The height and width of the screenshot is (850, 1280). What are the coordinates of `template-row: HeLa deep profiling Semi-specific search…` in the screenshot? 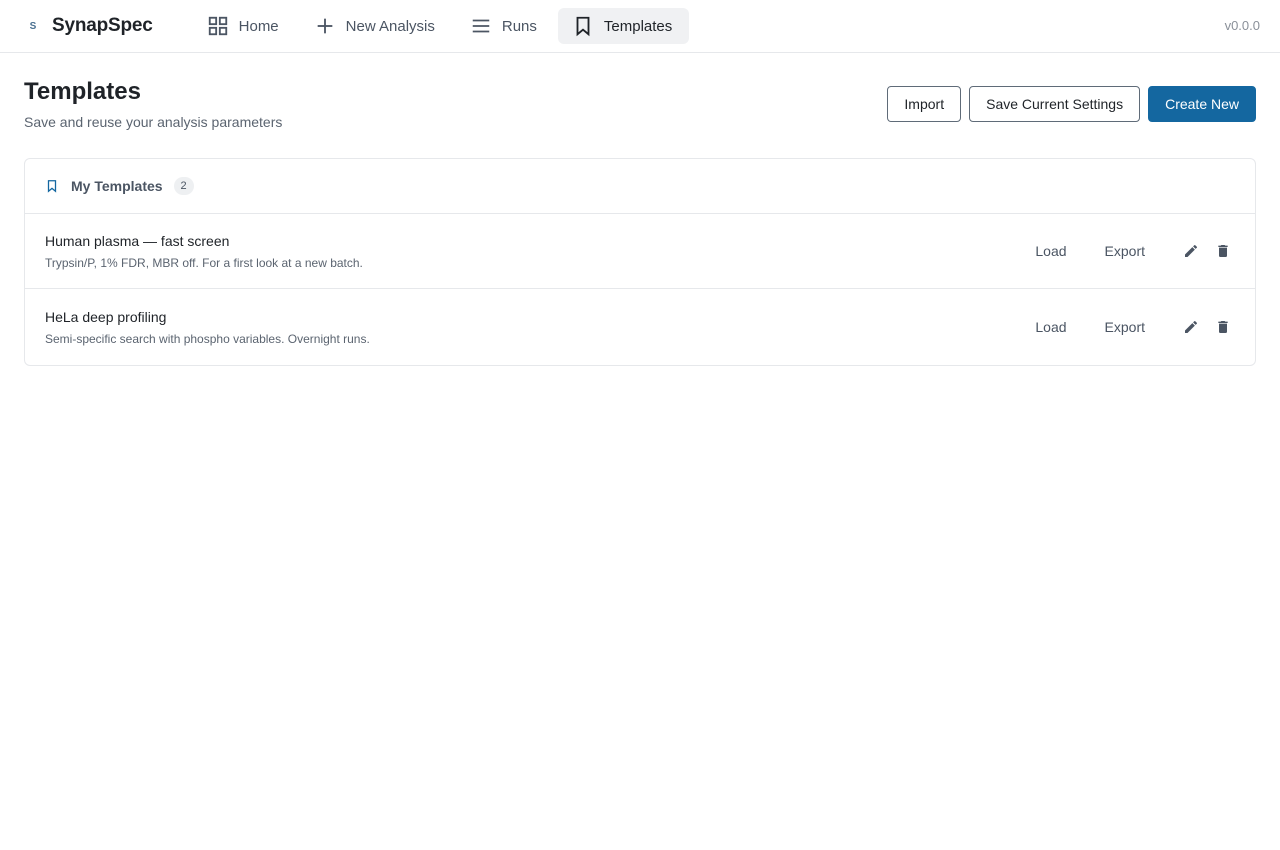 It's located at (640, 327).